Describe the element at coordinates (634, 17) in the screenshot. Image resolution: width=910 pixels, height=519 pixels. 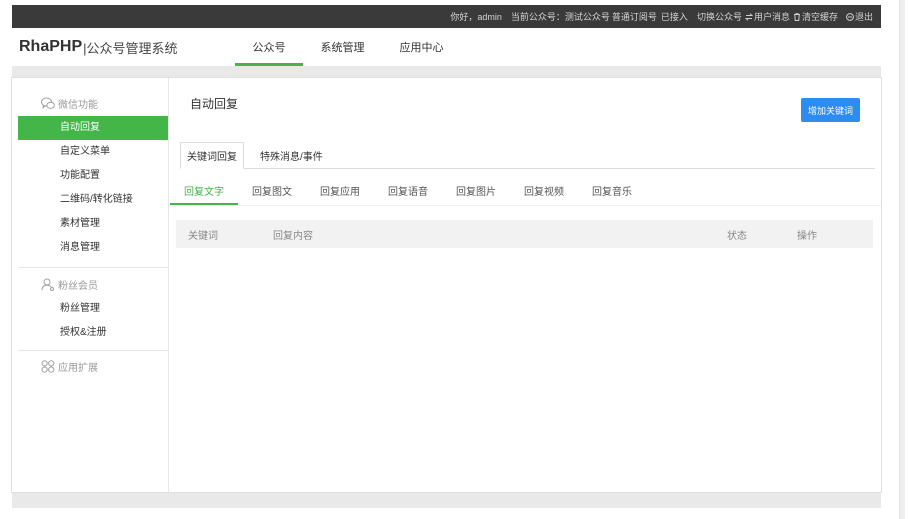
I see `account-type-text: 普通订阅号` at that location.